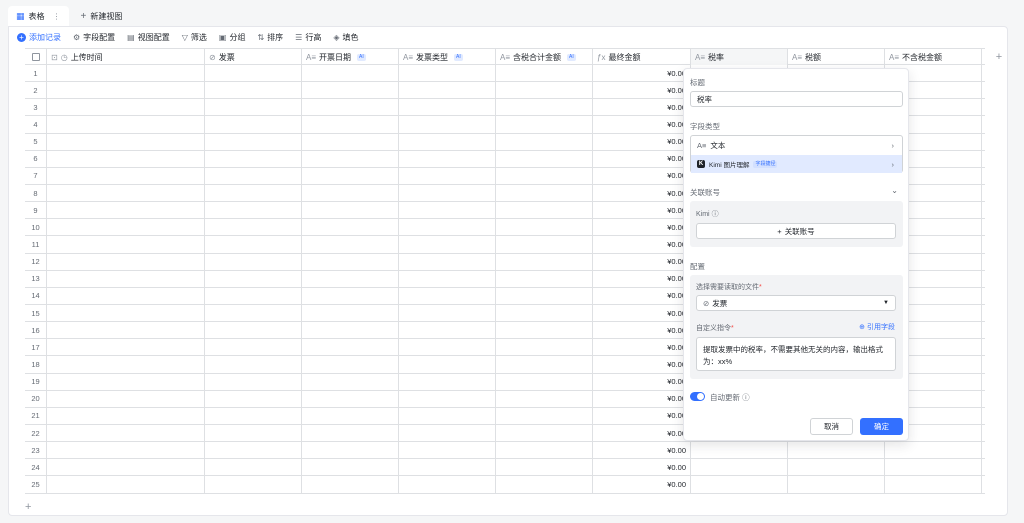 The image size is (1024, 523). I want to click on add-record-button: + 添加记录, so click(39, 37).